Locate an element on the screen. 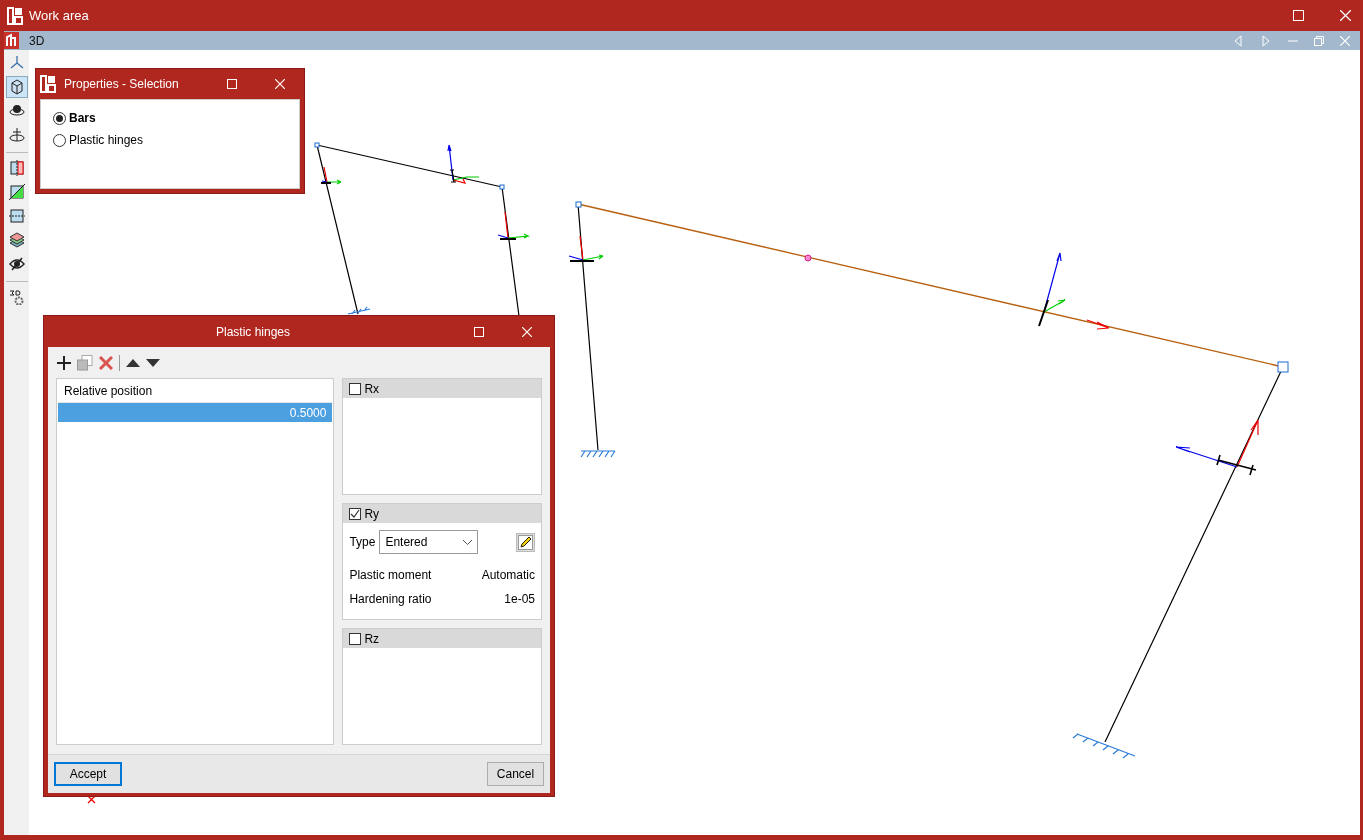 Image resolution: width=1363 pixels, height=840 pixels. option-label: Plastic hinges is located at coordinates (106, 140).